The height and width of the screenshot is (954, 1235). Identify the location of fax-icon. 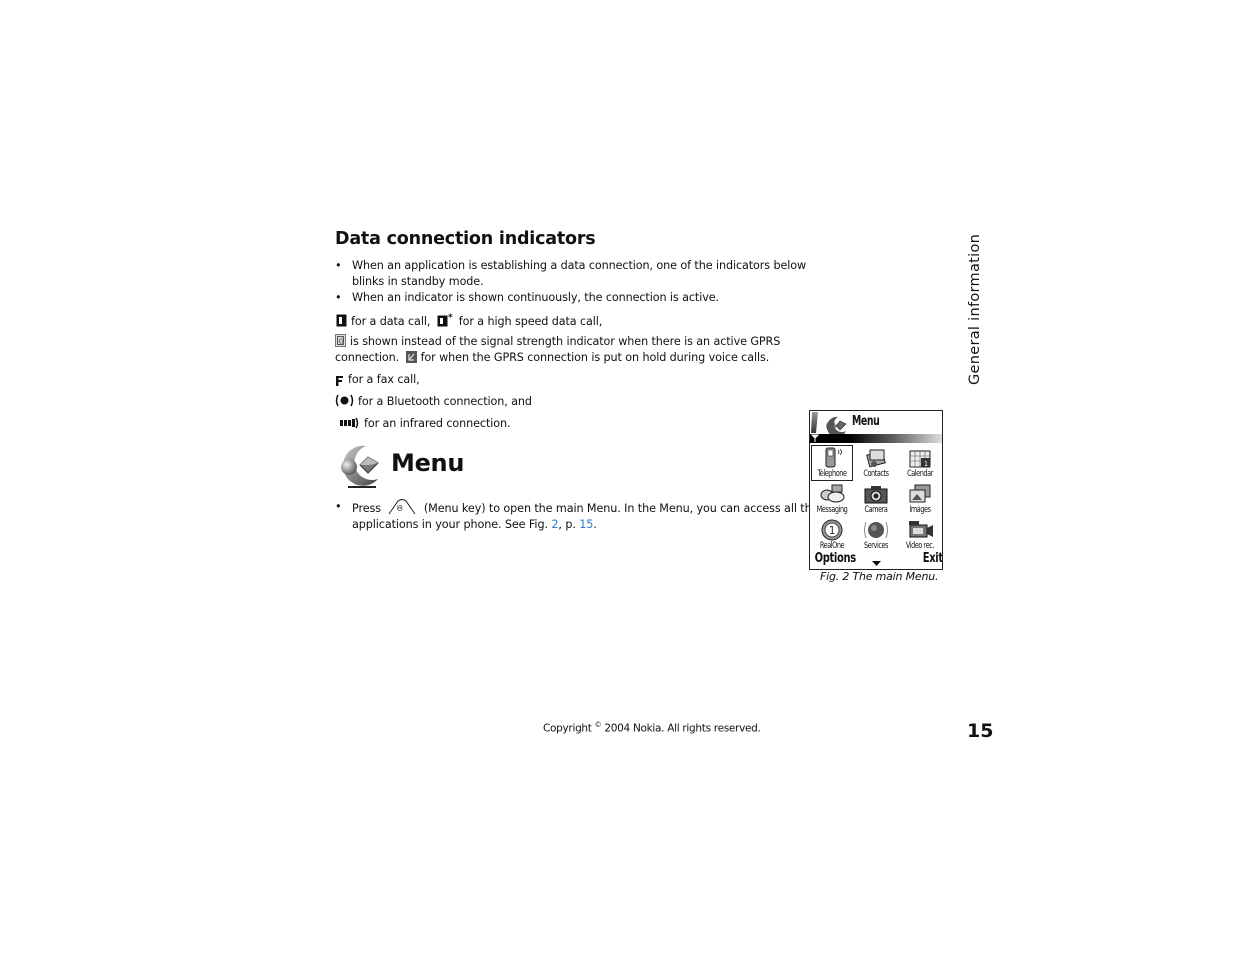
(339, 381).